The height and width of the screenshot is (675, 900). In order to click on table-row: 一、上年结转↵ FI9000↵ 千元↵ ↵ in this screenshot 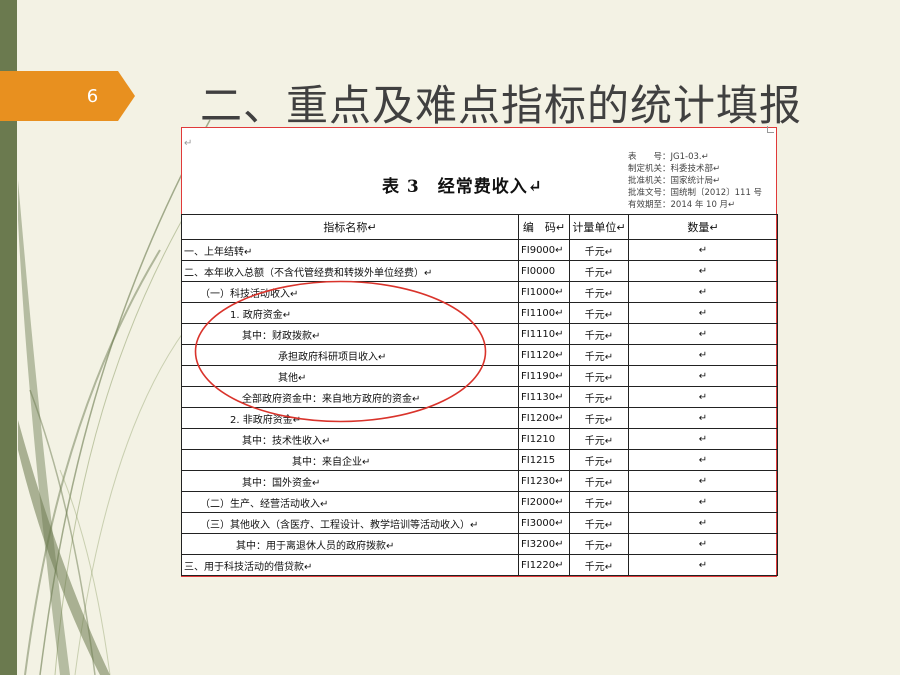, I will do `click(479, 250)`.